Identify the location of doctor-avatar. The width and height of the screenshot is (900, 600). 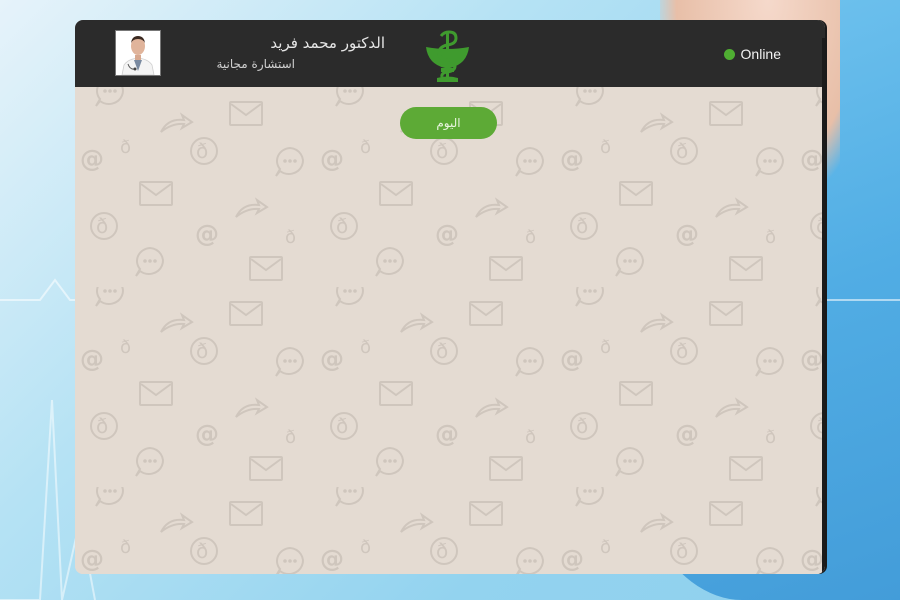
(138, 53).